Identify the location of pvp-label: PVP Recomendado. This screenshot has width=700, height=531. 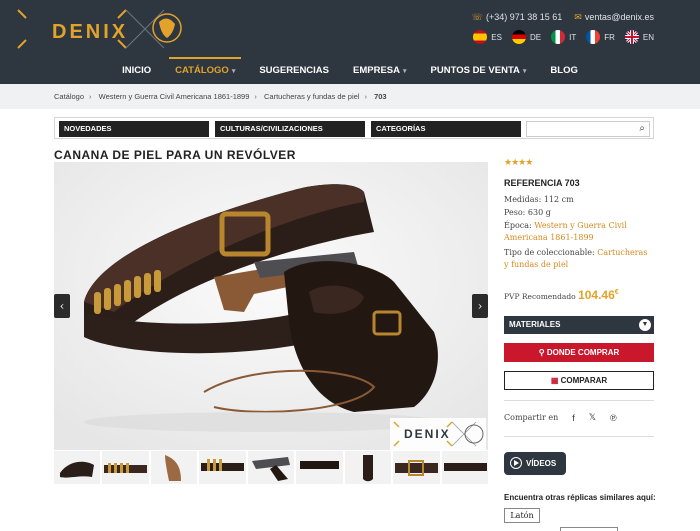
(540, 296).